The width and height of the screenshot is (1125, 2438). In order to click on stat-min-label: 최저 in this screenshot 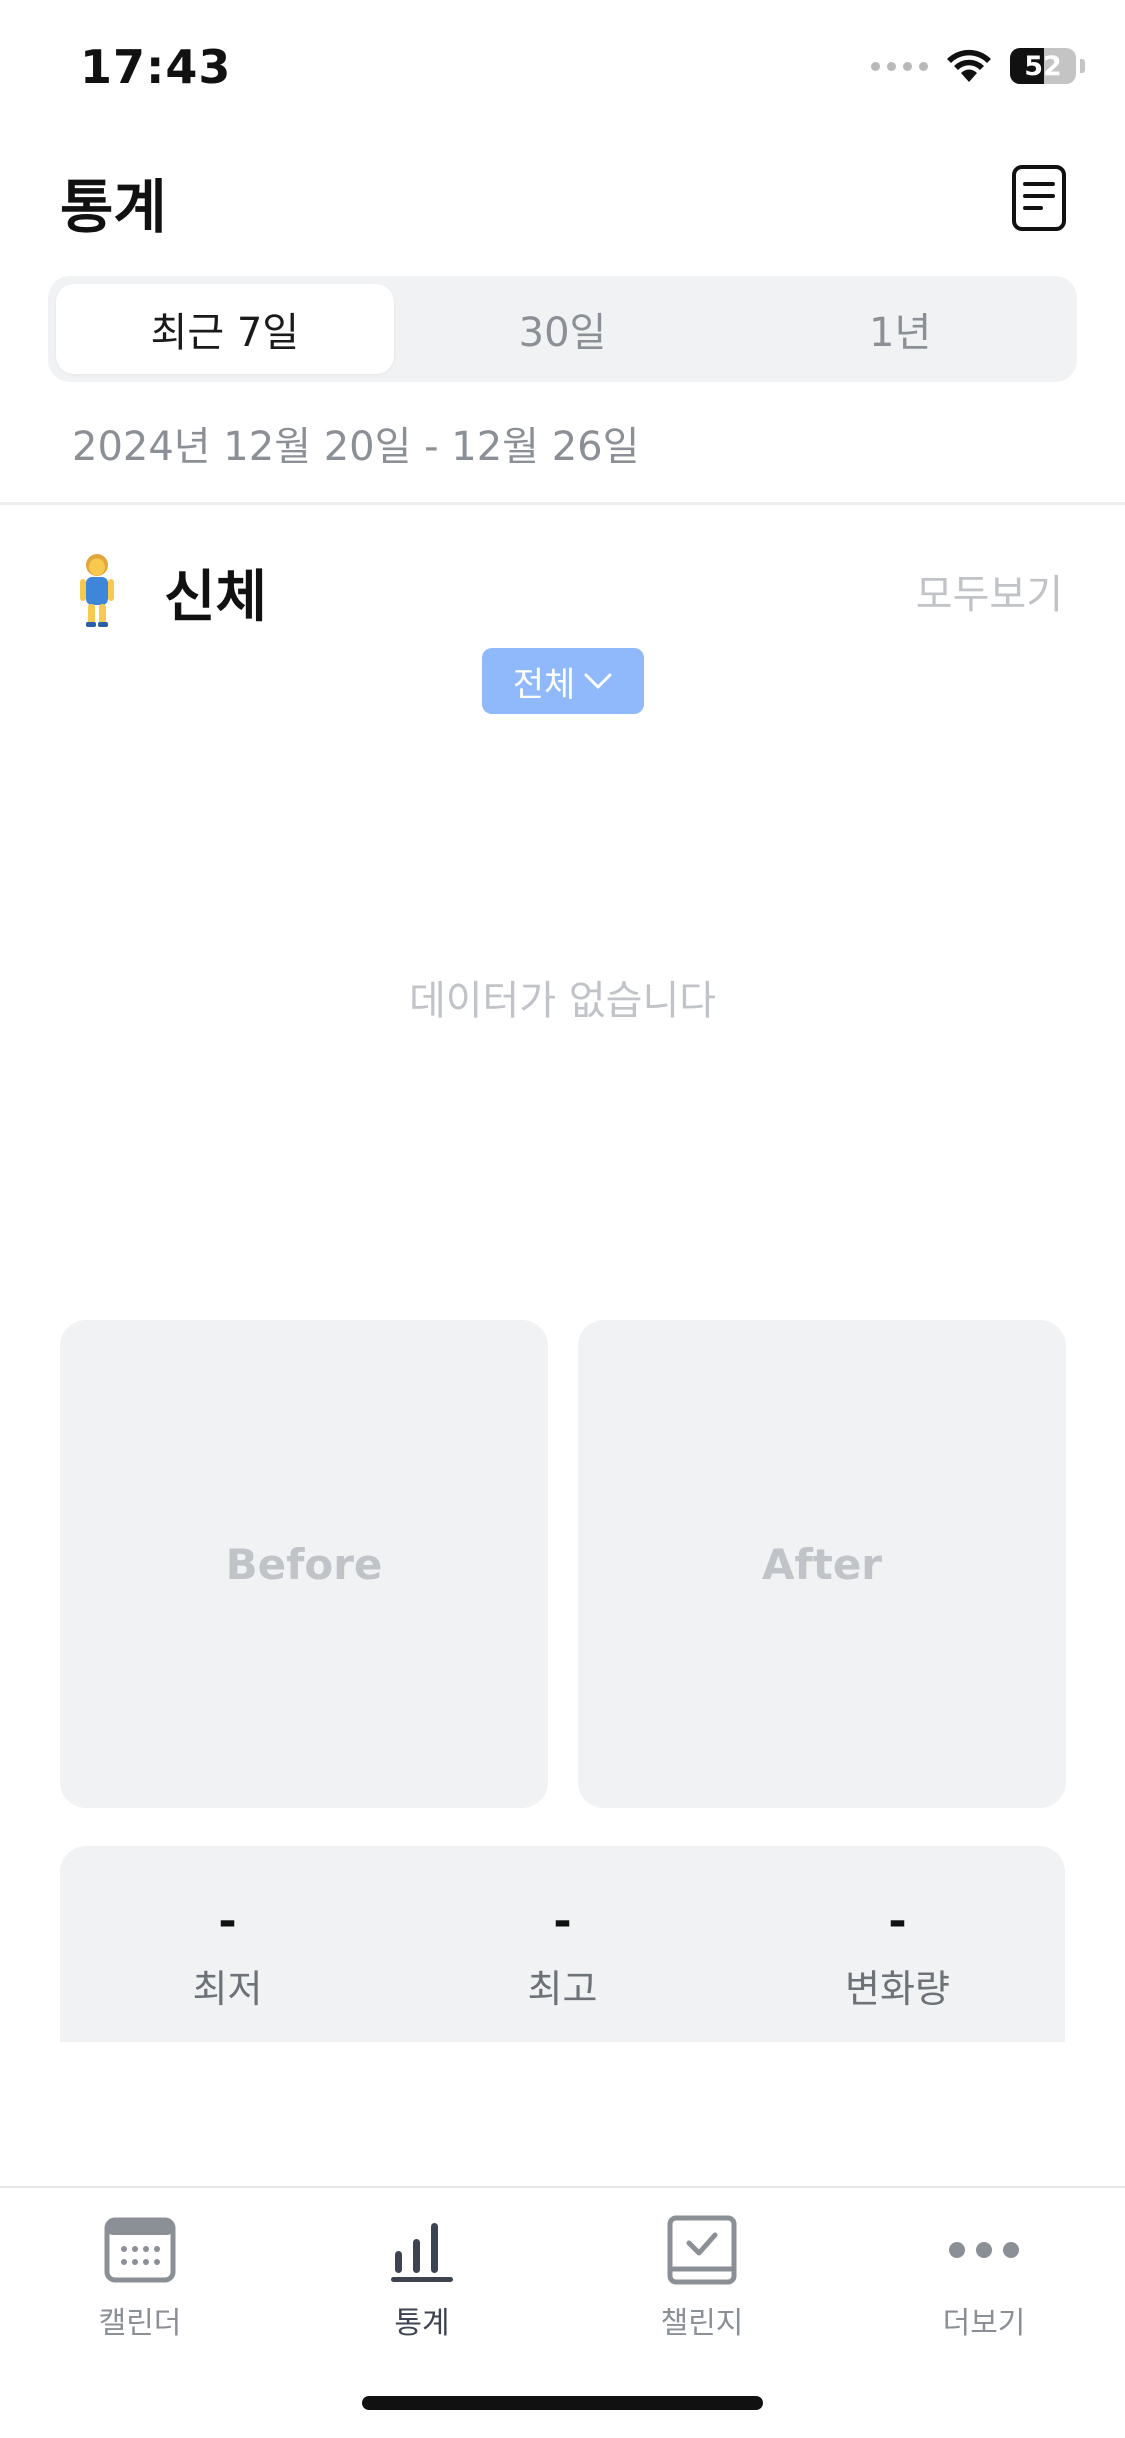, I will do `click(227, 1989)`.